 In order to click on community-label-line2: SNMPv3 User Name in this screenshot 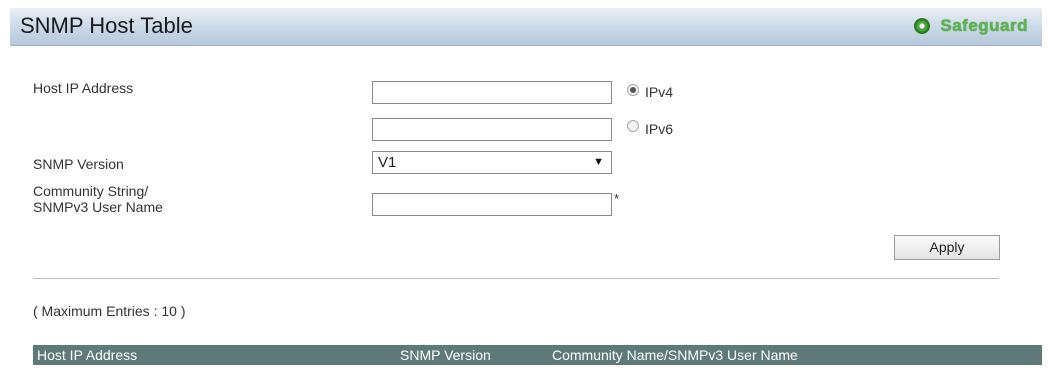, I will do `click(98, 207)`.